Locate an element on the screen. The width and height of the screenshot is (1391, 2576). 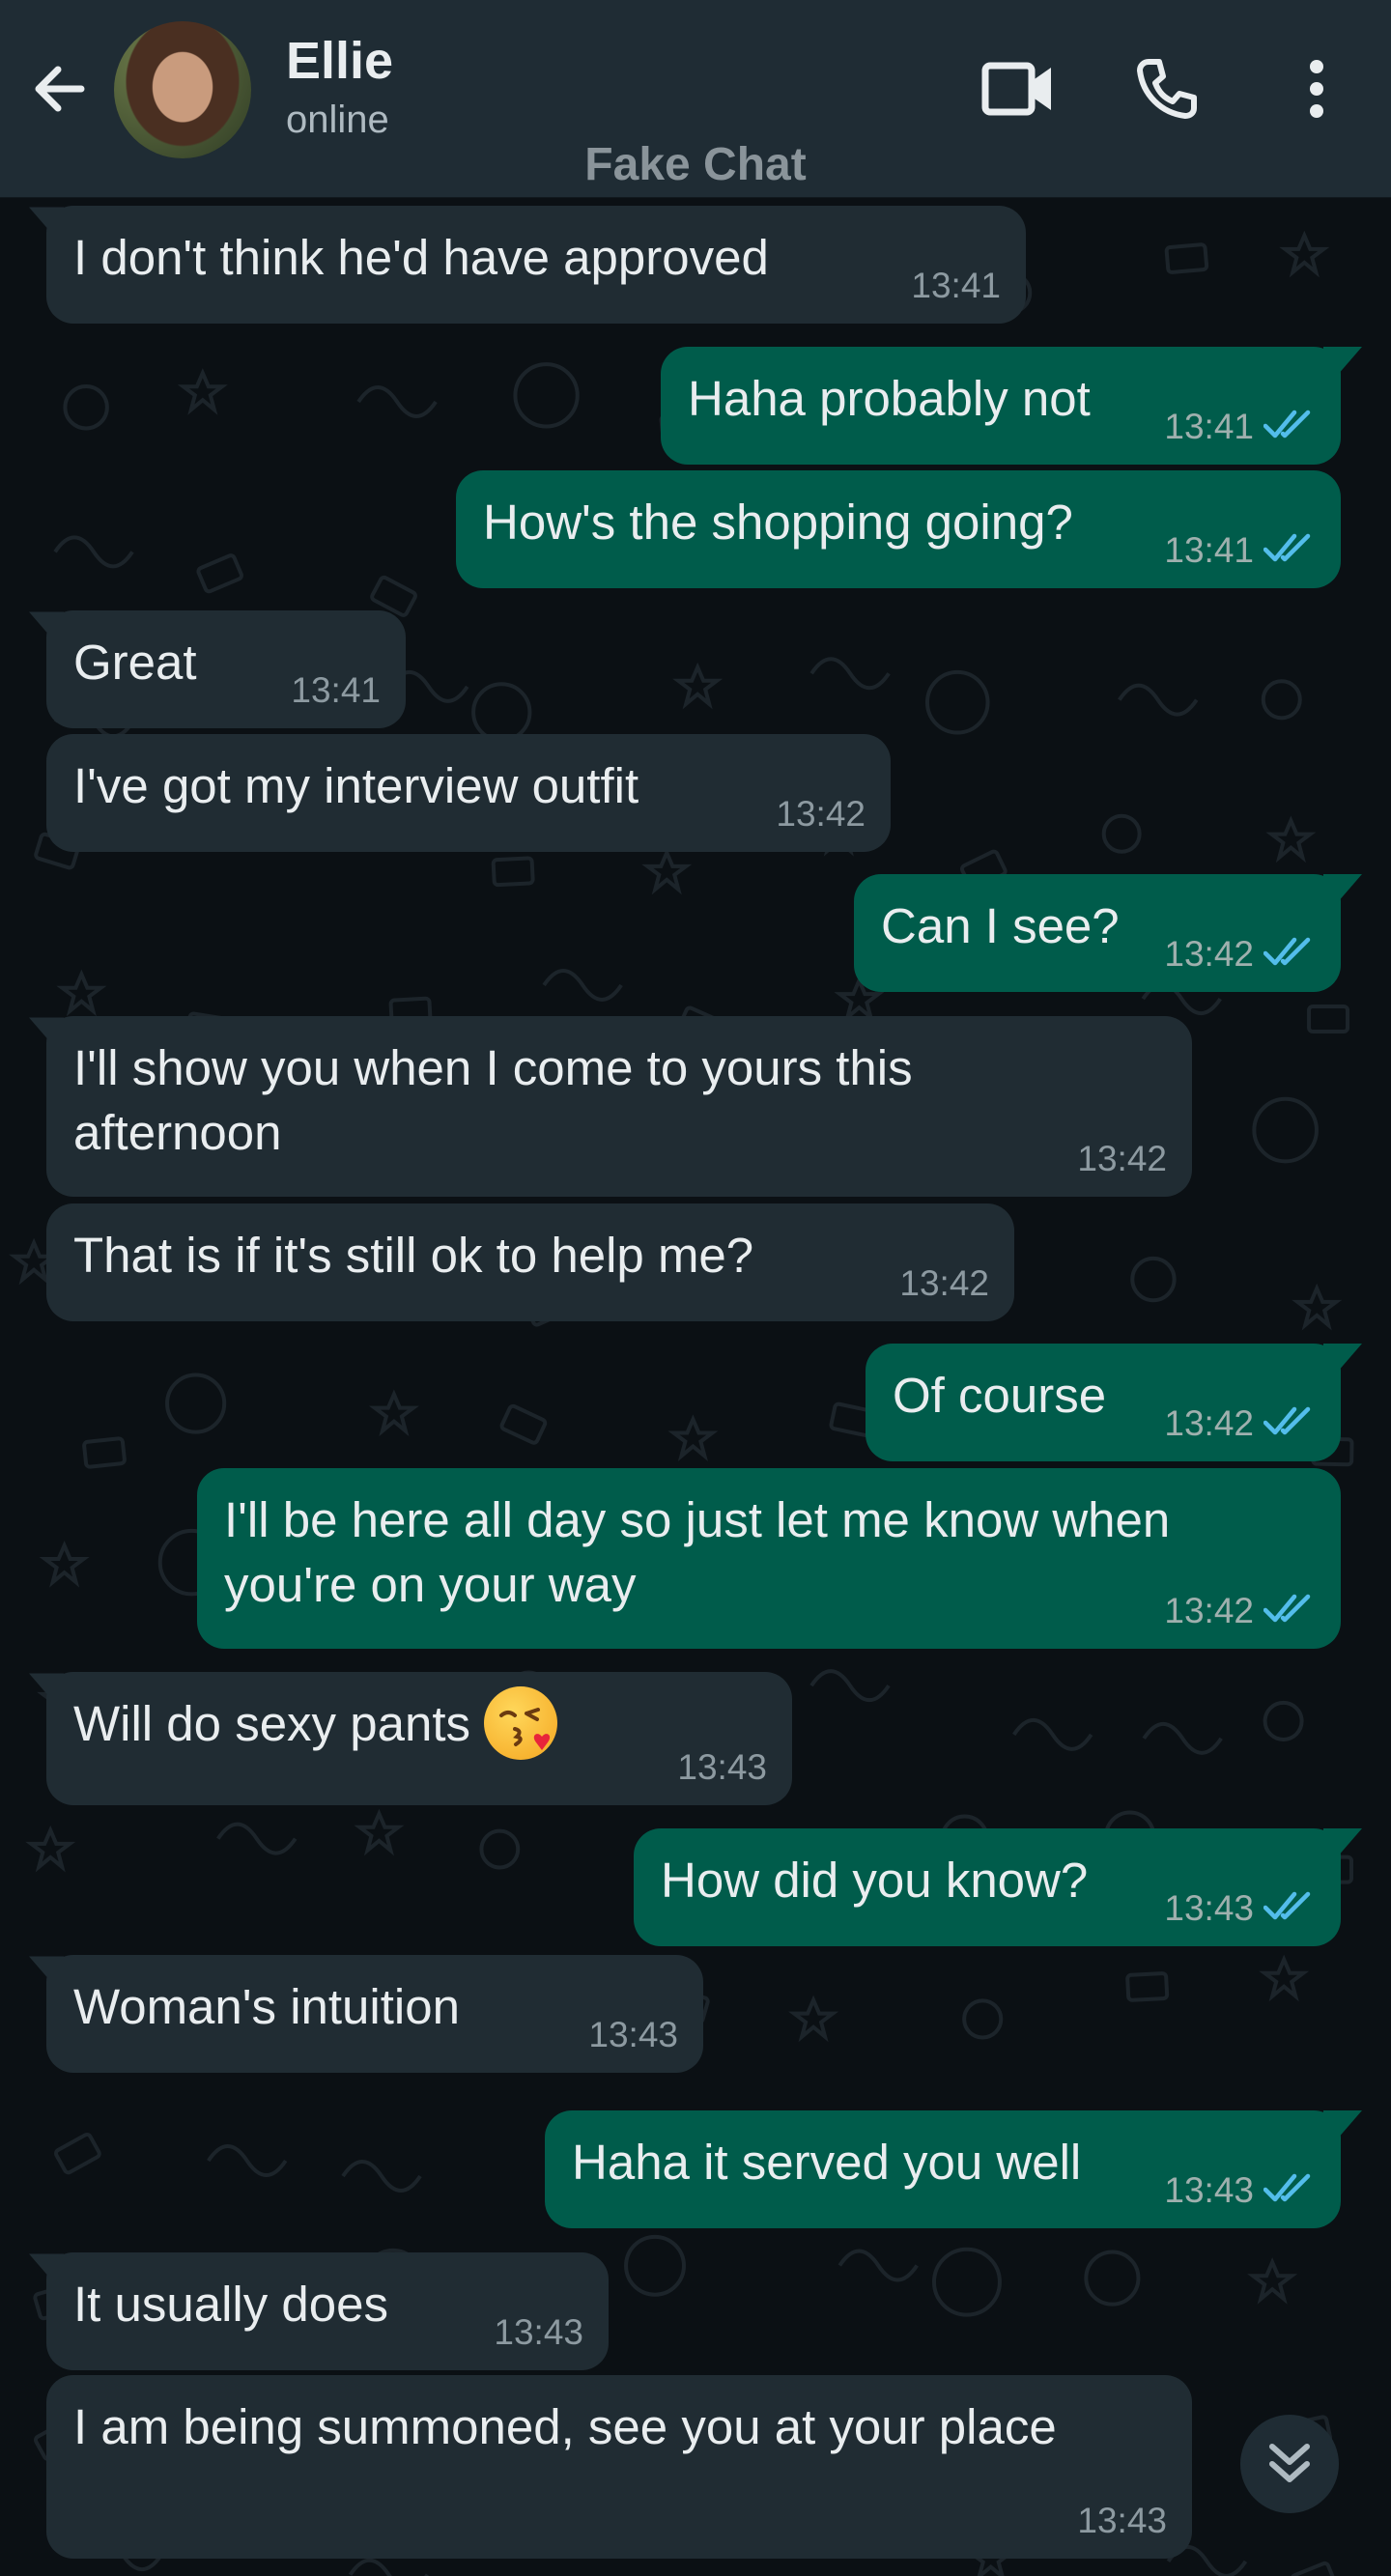
incoming-message: Will do sexy pants 13:43 is located at coordinates (410, 1738).